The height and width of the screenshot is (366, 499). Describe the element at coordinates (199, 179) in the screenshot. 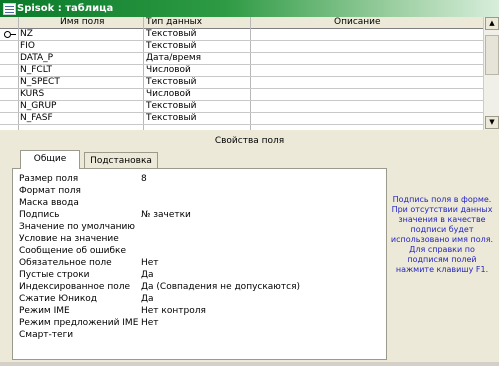

I see `property-row: Размер поля 8` at that location.